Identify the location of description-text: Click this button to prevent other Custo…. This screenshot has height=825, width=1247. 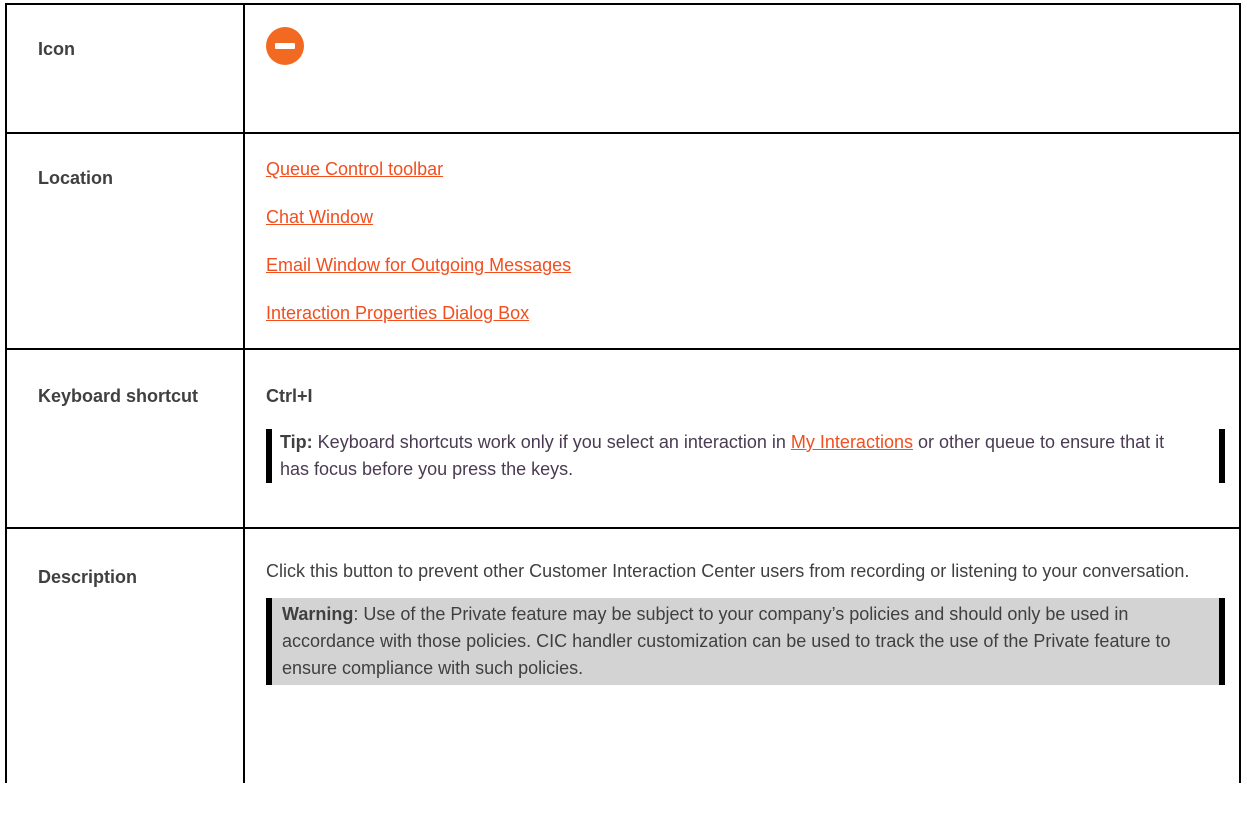
(728, 571).